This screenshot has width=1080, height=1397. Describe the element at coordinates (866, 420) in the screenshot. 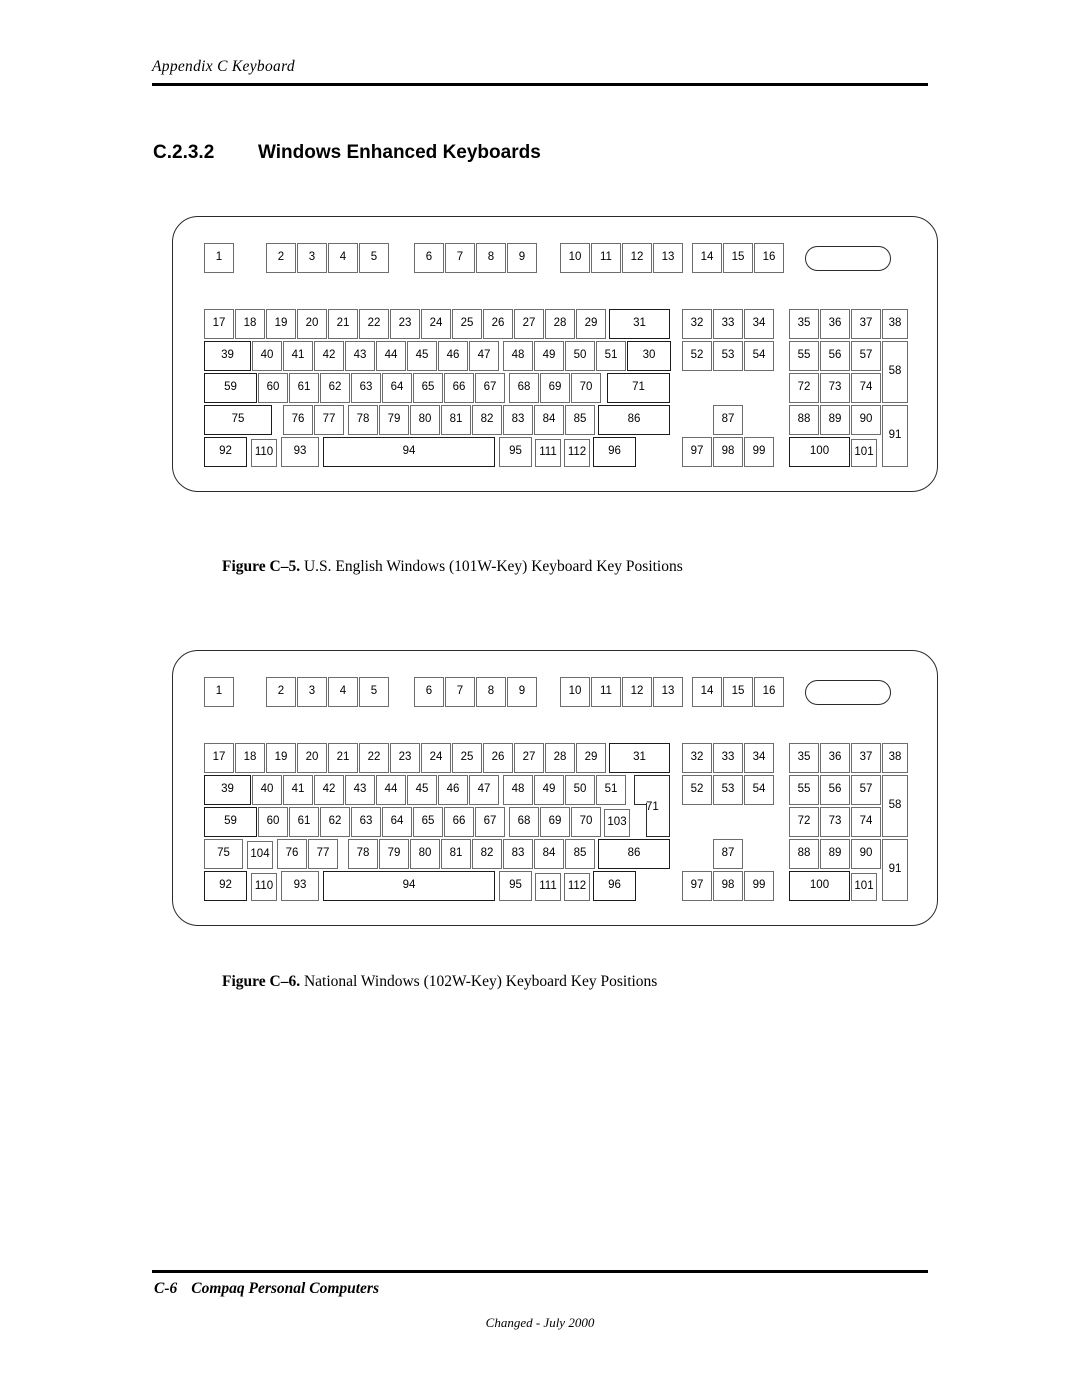

I see `keyboard-key-90: 90` at that location.